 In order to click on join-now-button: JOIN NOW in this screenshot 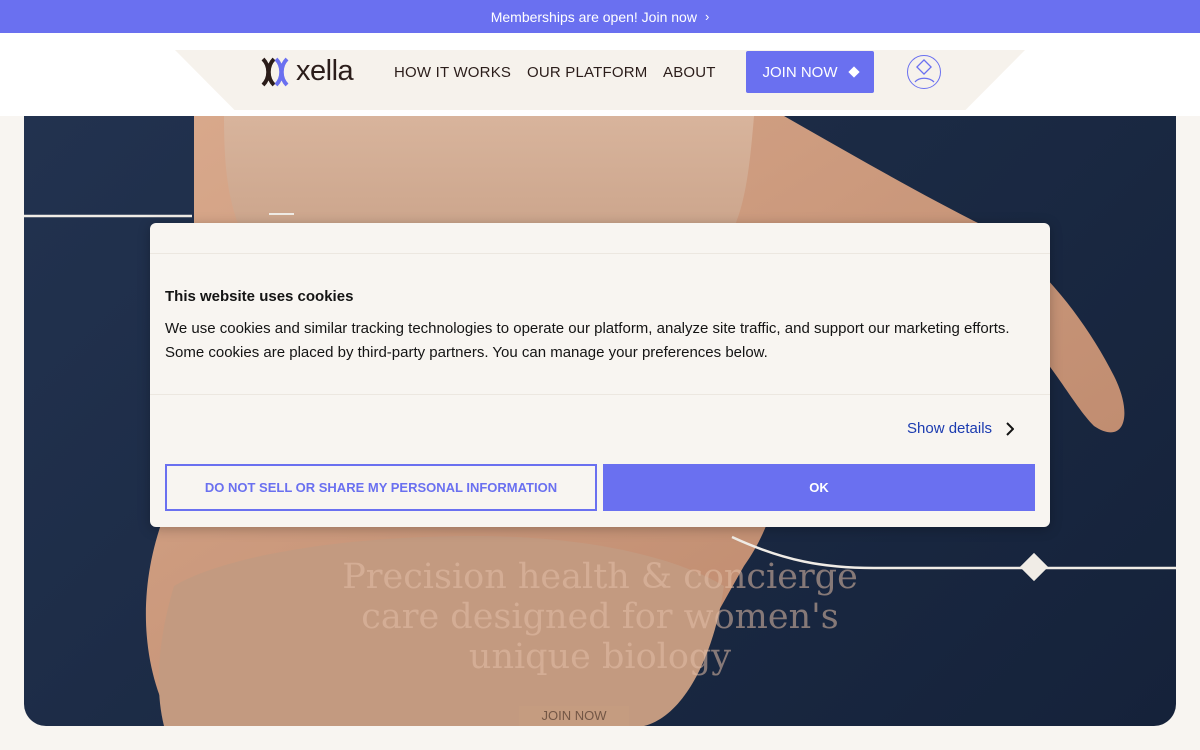, I will do `click(810, 72)`.